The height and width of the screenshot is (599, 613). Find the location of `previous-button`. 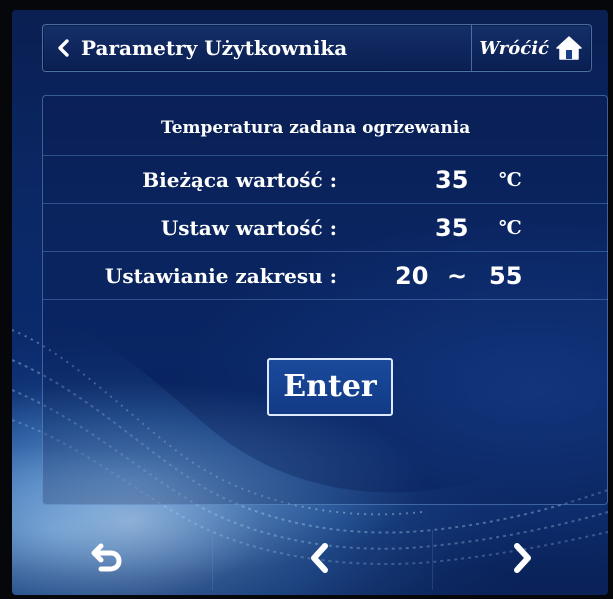

previous-button is located at coordinates (320, 557).